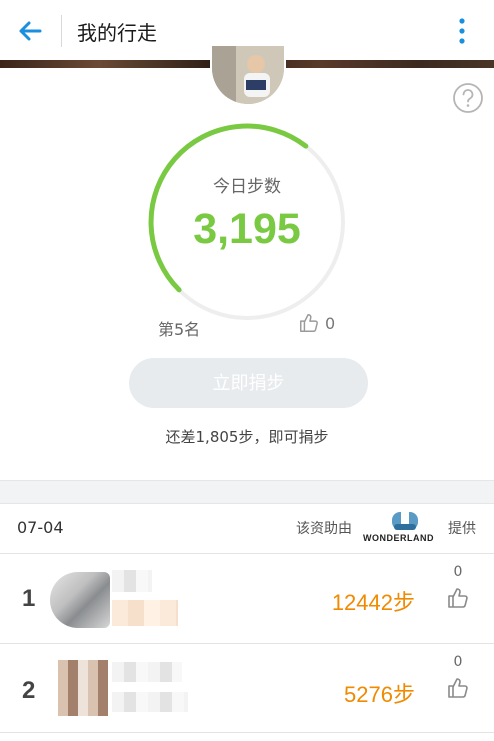 Image resolution: width=494 pixels, height=741 pixels. What do you see at coordinates (248, 383) in the screenshot?
I see `donate-steps-button: 立即捐步` at bounding box center [248, 383].